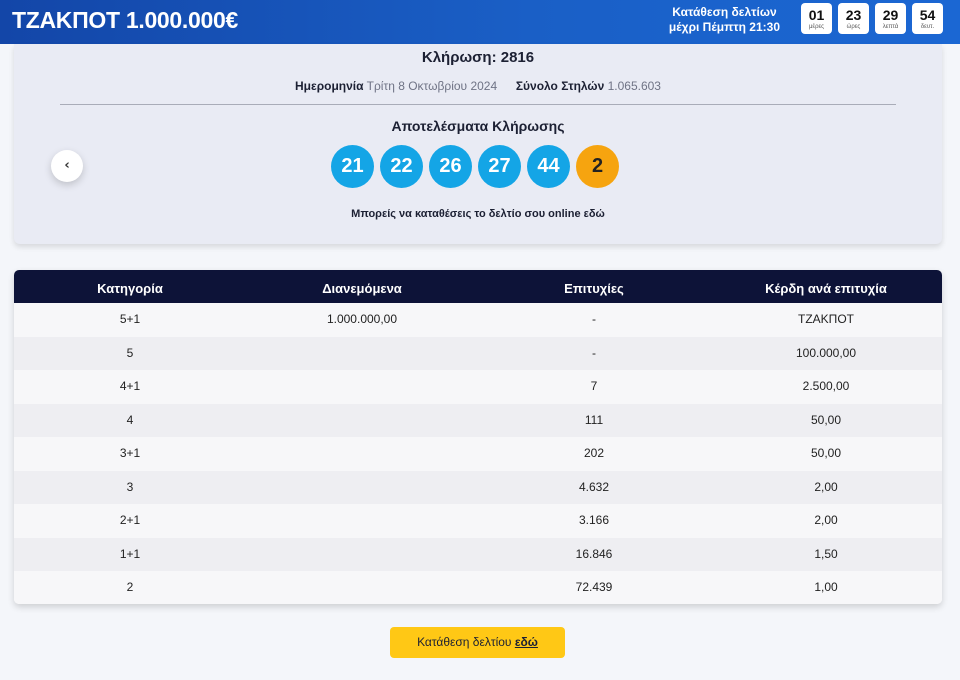 This screenshot has height=680, width=960. I want to click on table-row: 2 72.439 1,00, so click(478, 587).